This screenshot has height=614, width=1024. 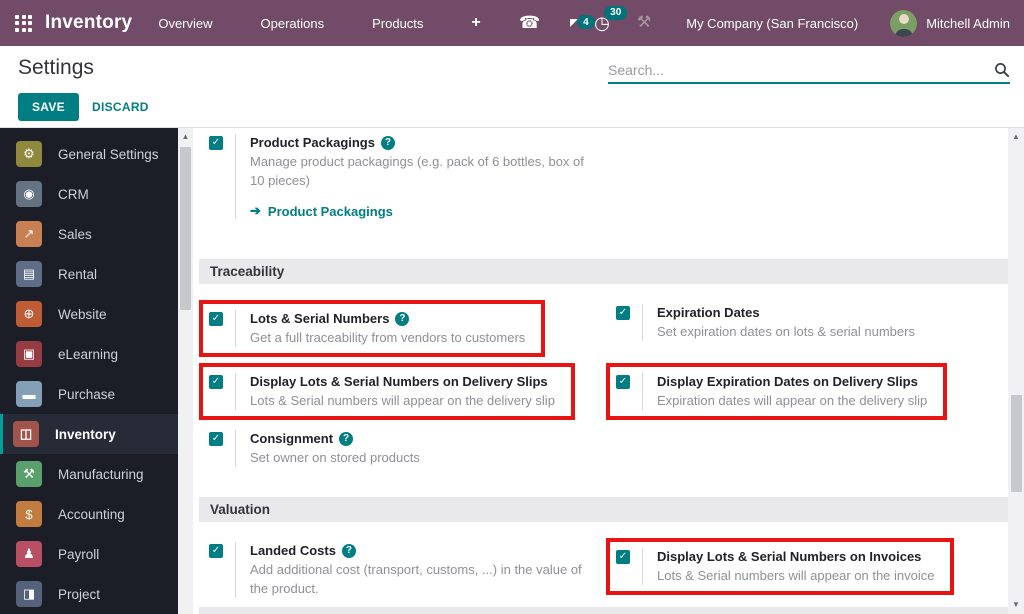 I want to click on scroll-down-icon: ▼, so click(x=1016, y=605).